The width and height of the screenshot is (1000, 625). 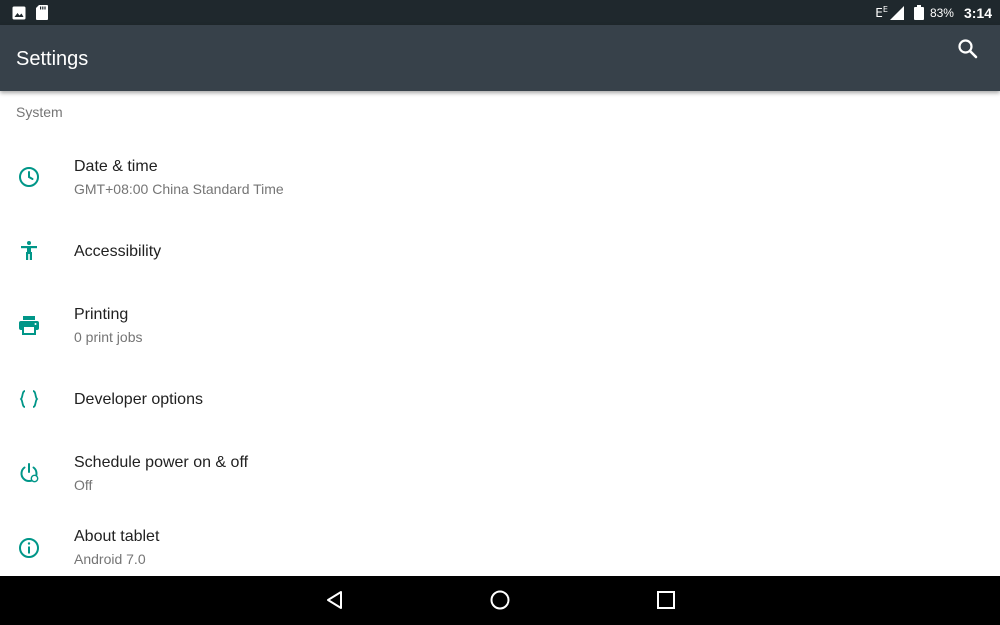 What do you see at coordinates (29, 325) in the screenshot?
I see `printer-icon` at bounding box center [29, 325].